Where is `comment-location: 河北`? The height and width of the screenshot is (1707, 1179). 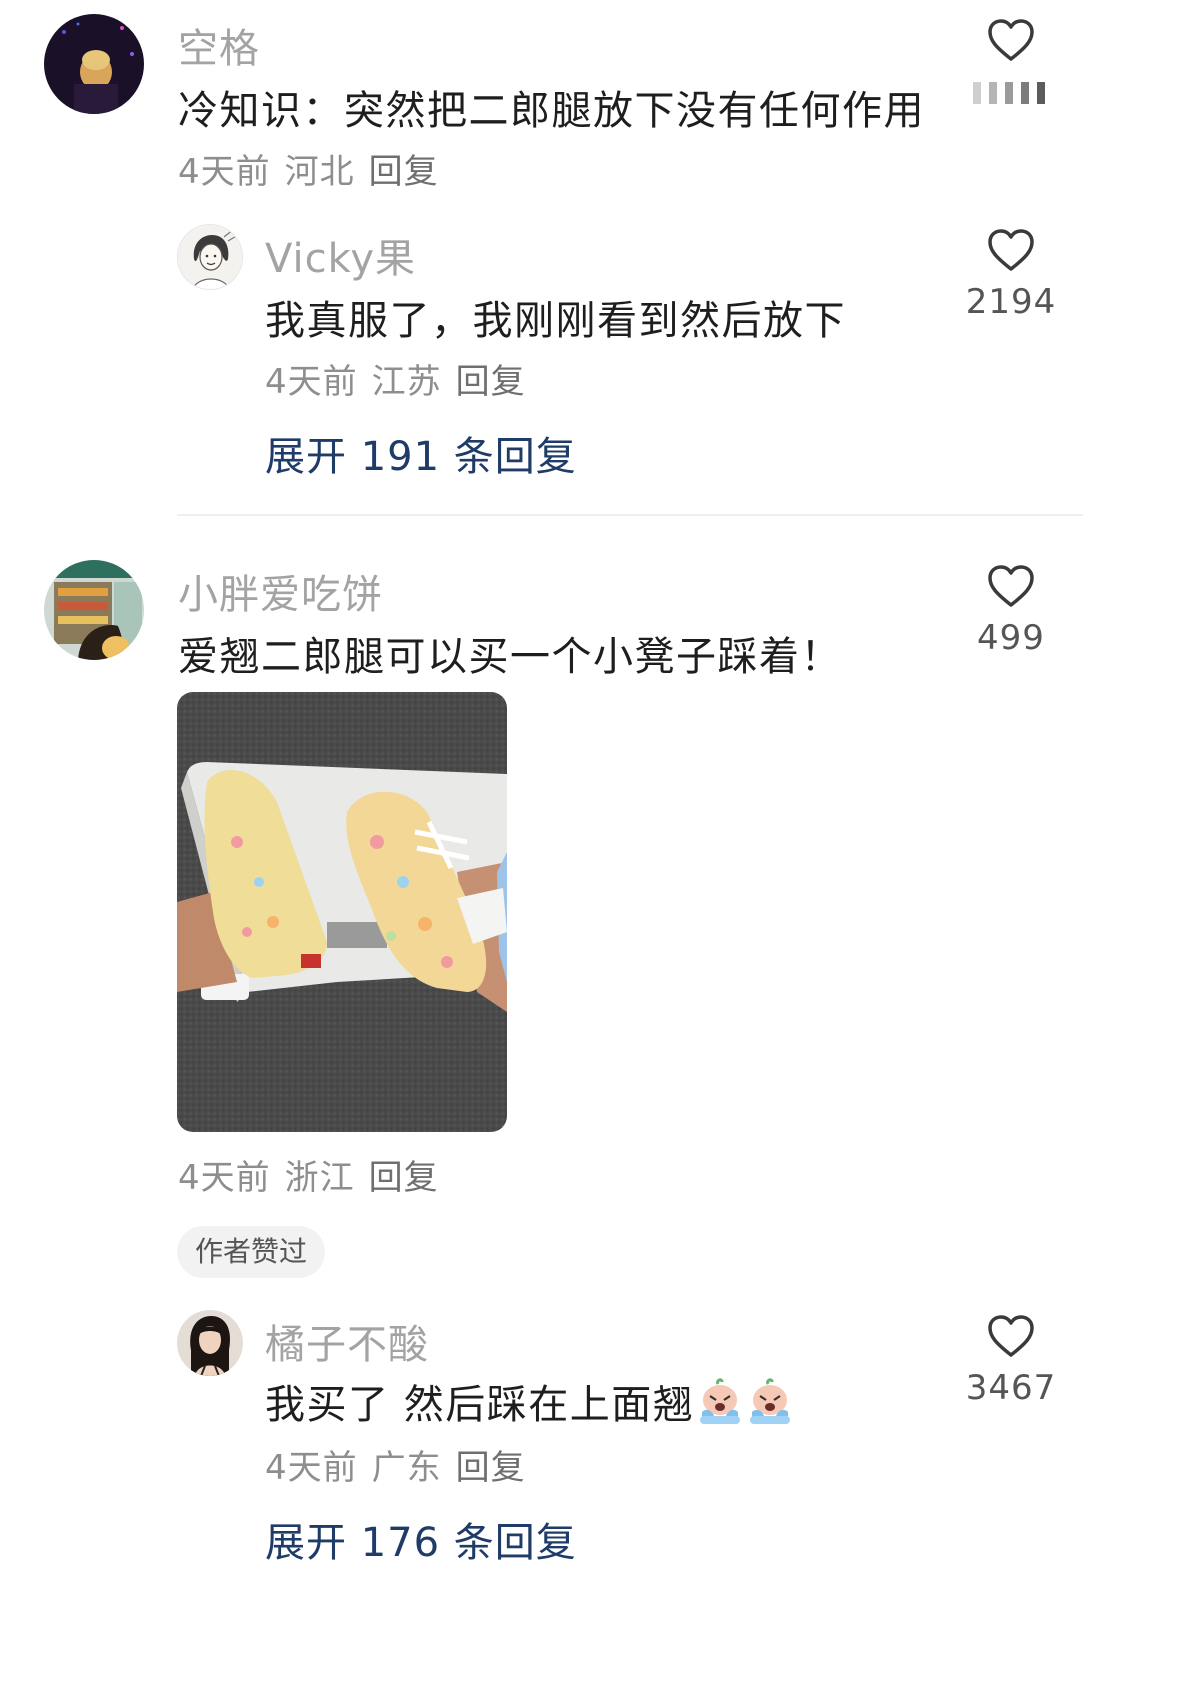
comment-location: 河北 is located at coordinates (319, 172).